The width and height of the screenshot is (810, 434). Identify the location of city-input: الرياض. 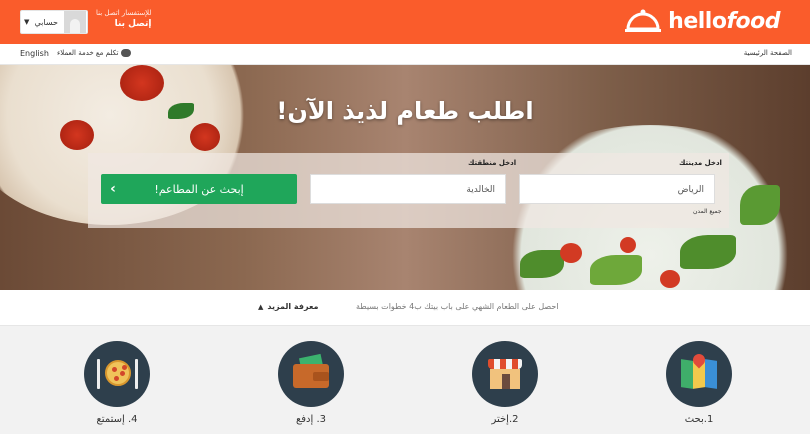
(617, 189).